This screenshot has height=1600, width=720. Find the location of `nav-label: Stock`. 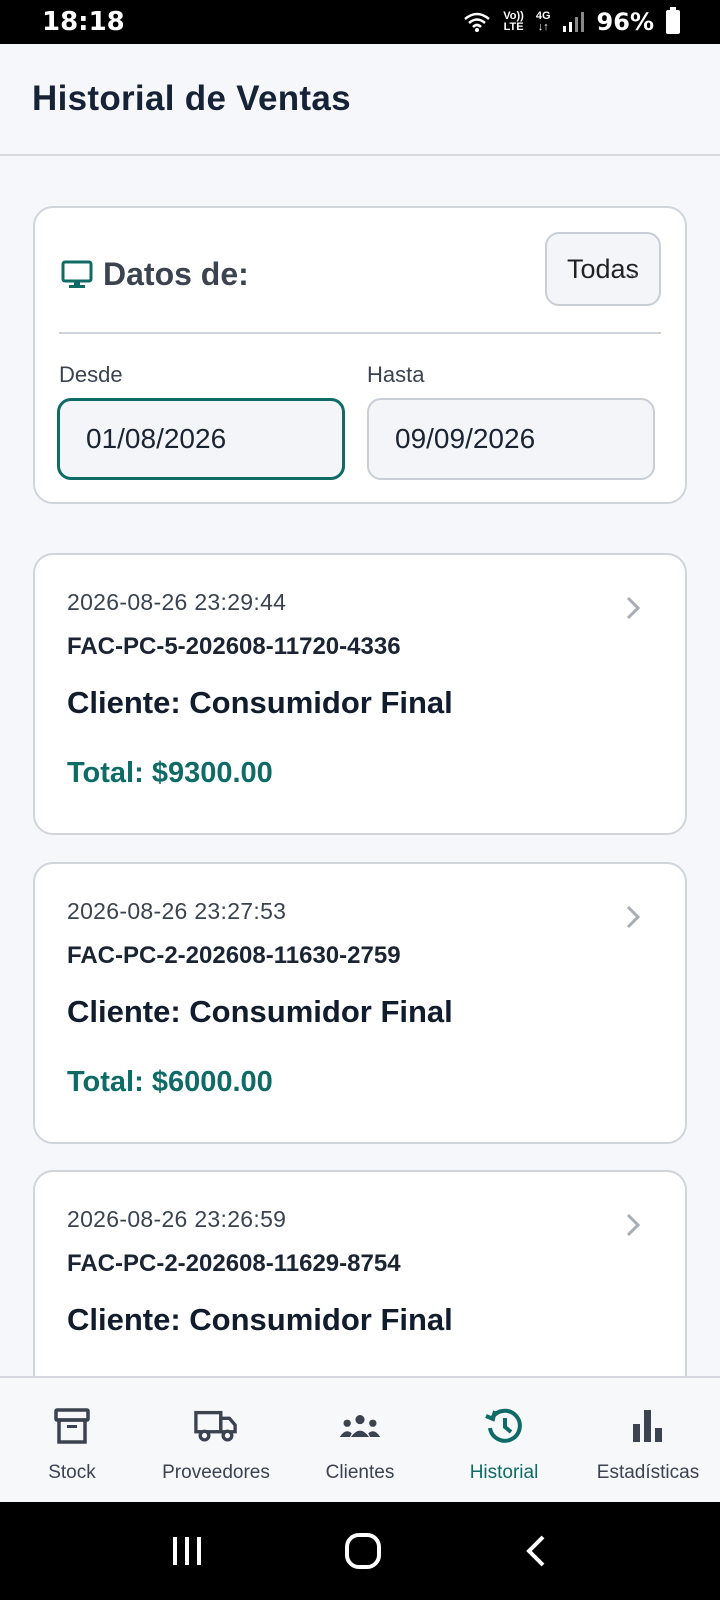

nav-label: Stock is located at coordinates (72, 1472).